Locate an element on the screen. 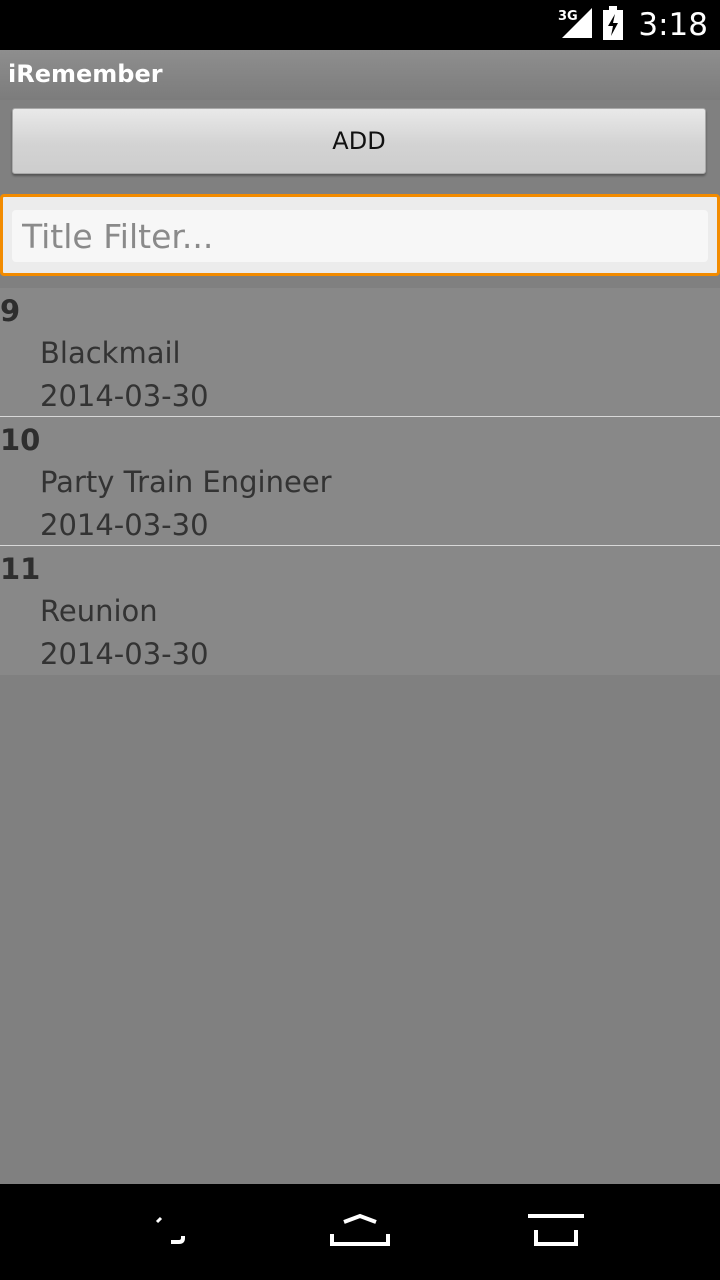 The height and width of the screenshot is (1280, 720). item-title: Reunion is located at coordinates (99, 611).